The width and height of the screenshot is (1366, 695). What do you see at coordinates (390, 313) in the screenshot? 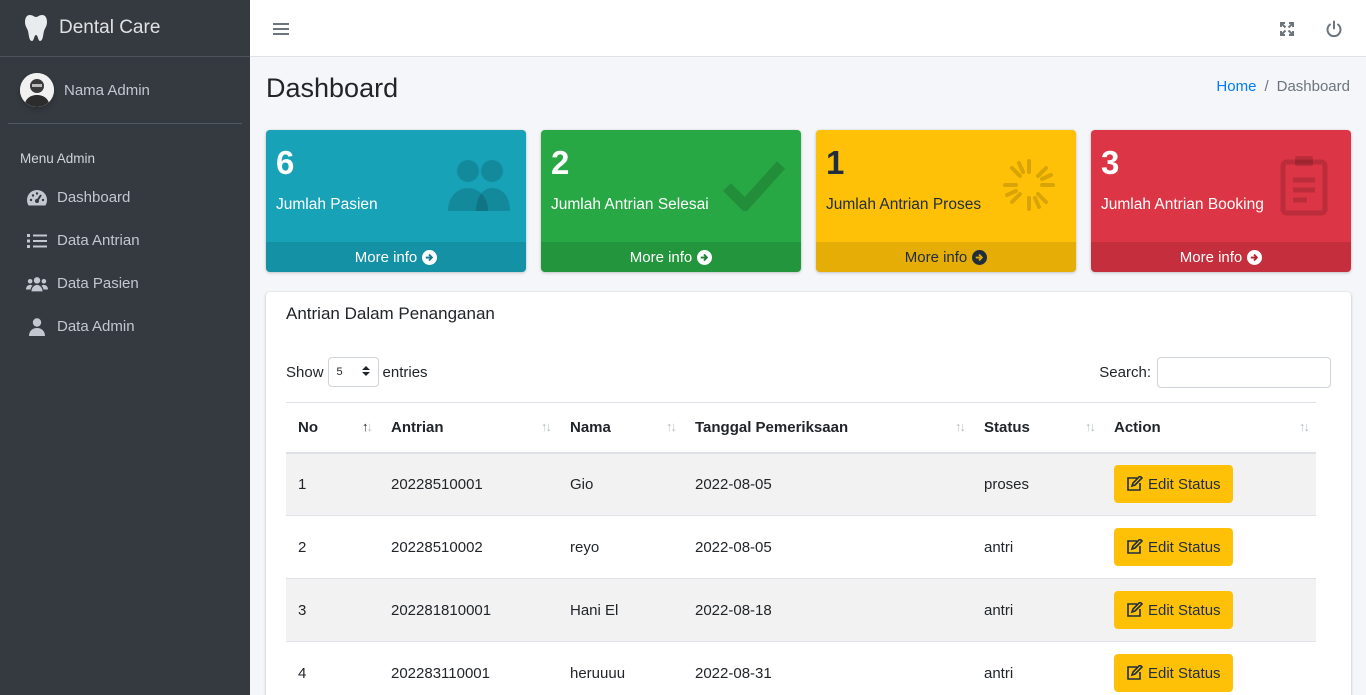
I see `card-title: Antrian Dalam Penanganan` at bounding box center [390, 313].